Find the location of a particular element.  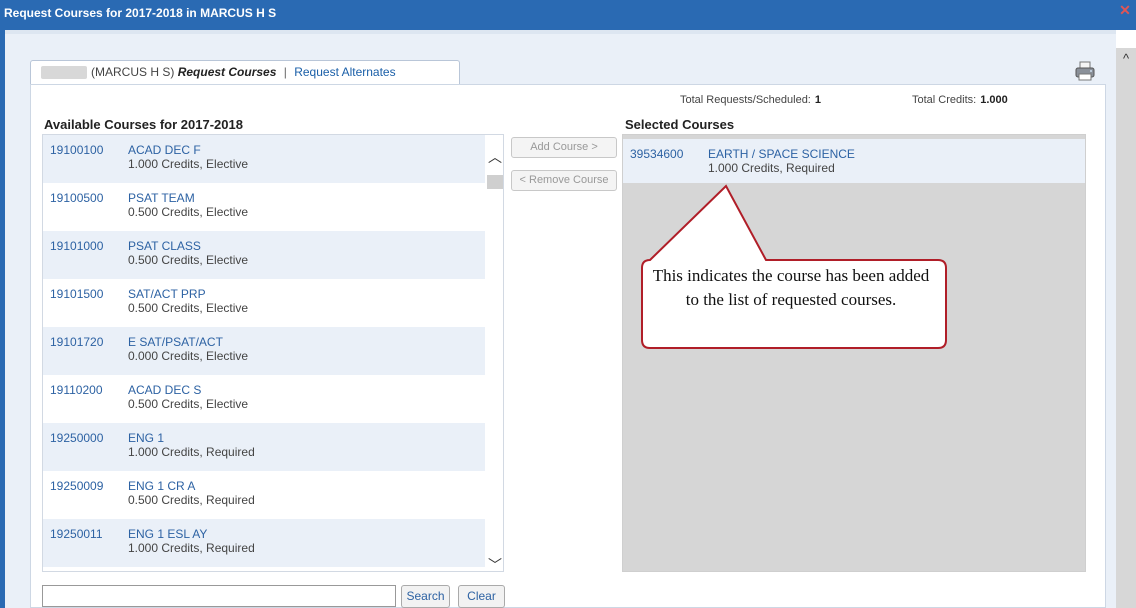

clear-button: Clear is located at coordinates (481, 596).